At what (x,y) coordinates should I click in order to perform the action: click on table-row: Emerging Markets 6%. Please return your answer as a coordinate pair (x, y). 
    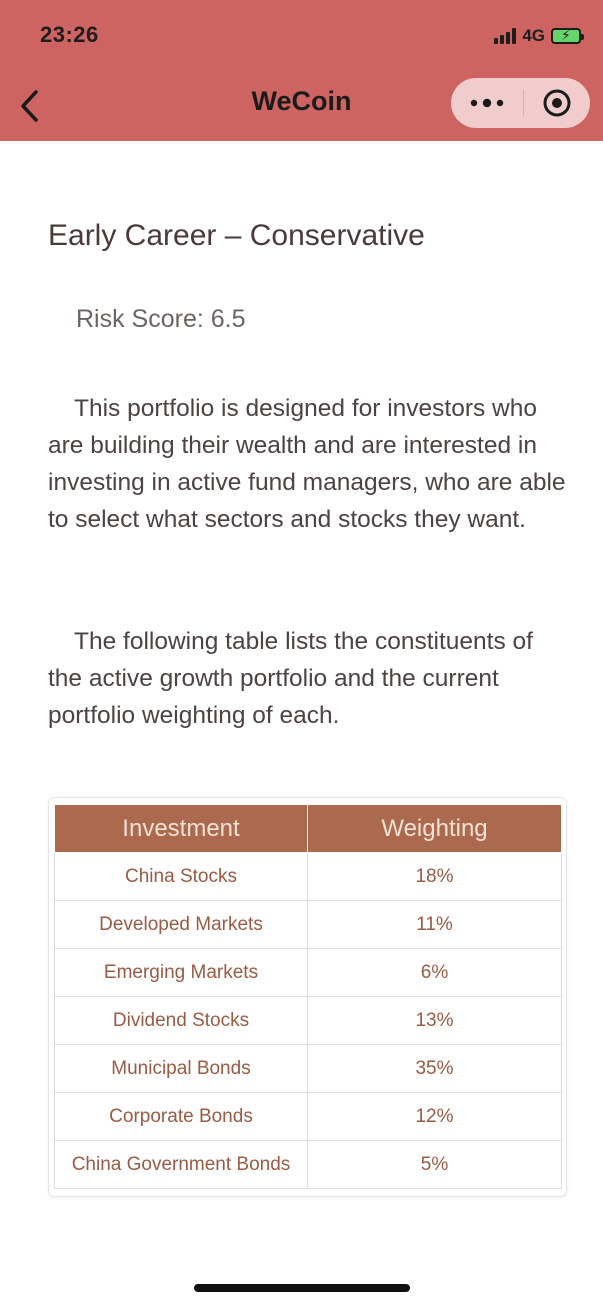
    Looking at the image, I should click on (308, 972).